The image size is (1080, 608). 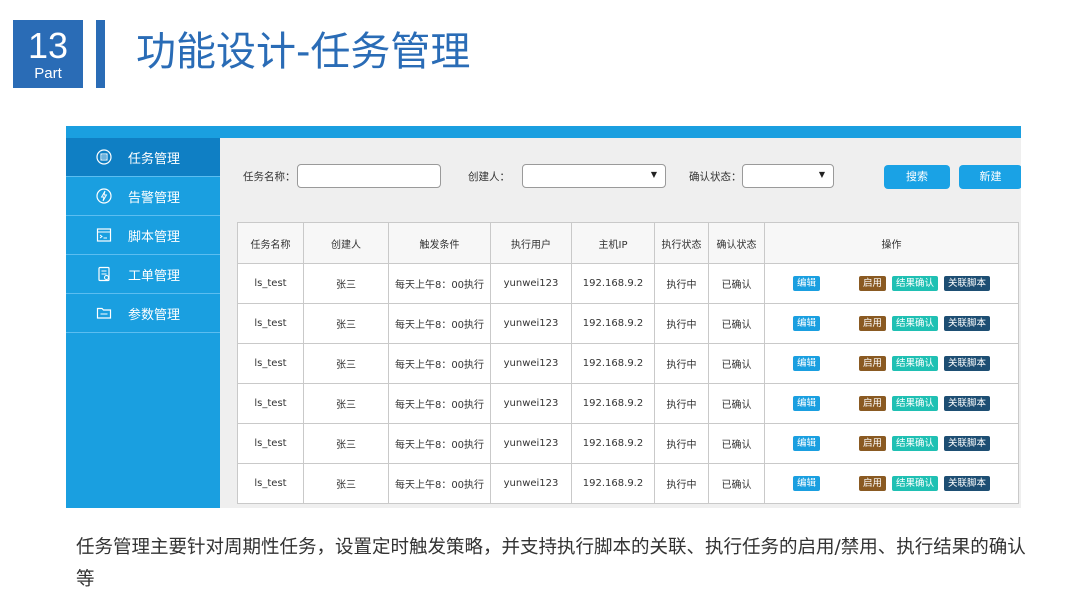 I want to click on column-header-exec-status: 执行状态, so click(x=681, y=243).